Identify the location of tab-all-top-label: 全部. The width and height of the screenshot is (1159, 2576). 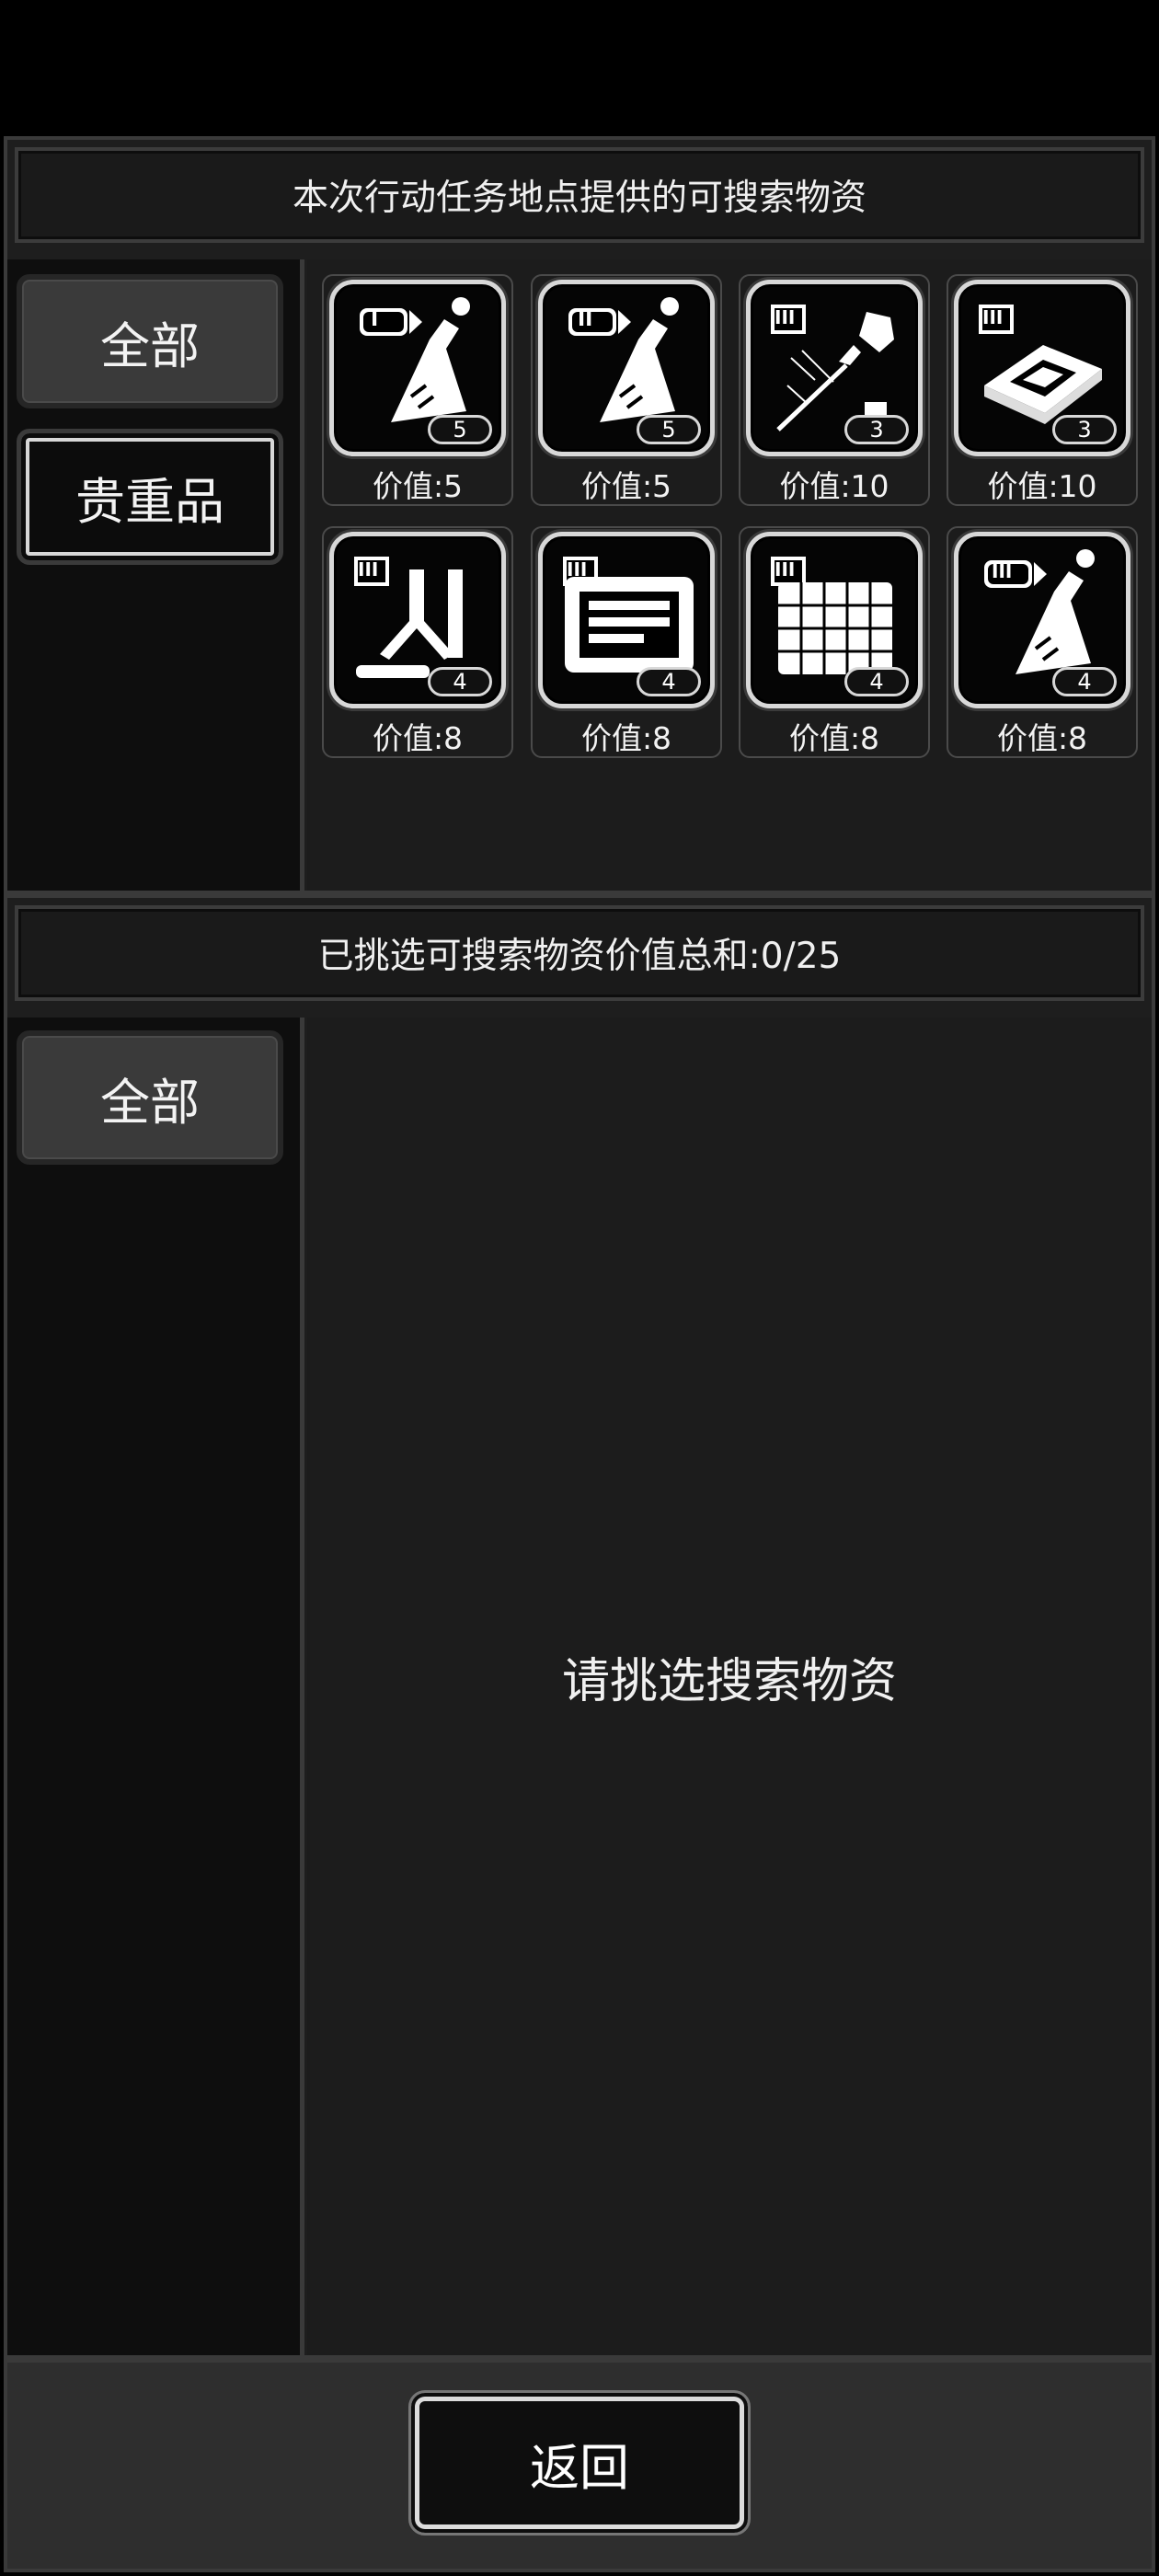
(150, 345).